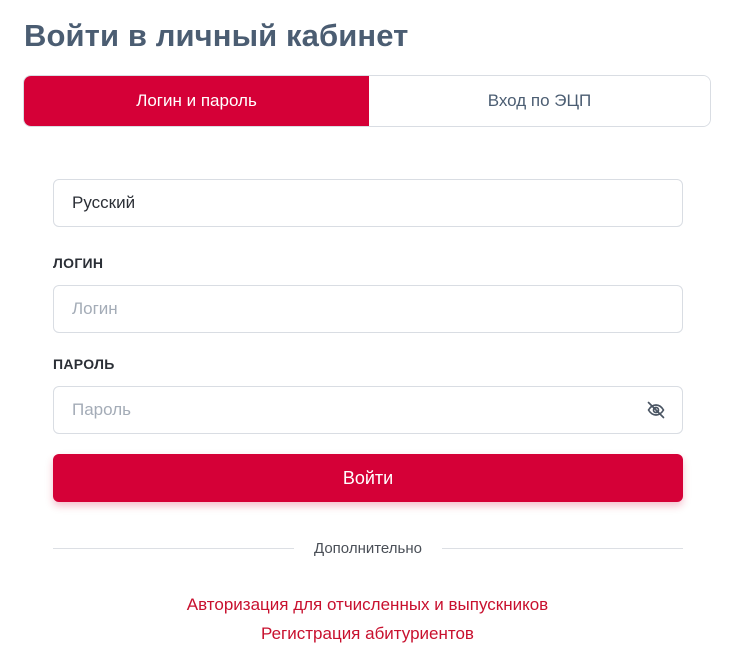  Describe the element at coordinates (368, 203) in the screenshot. I see `language-select: Русский` at that location.